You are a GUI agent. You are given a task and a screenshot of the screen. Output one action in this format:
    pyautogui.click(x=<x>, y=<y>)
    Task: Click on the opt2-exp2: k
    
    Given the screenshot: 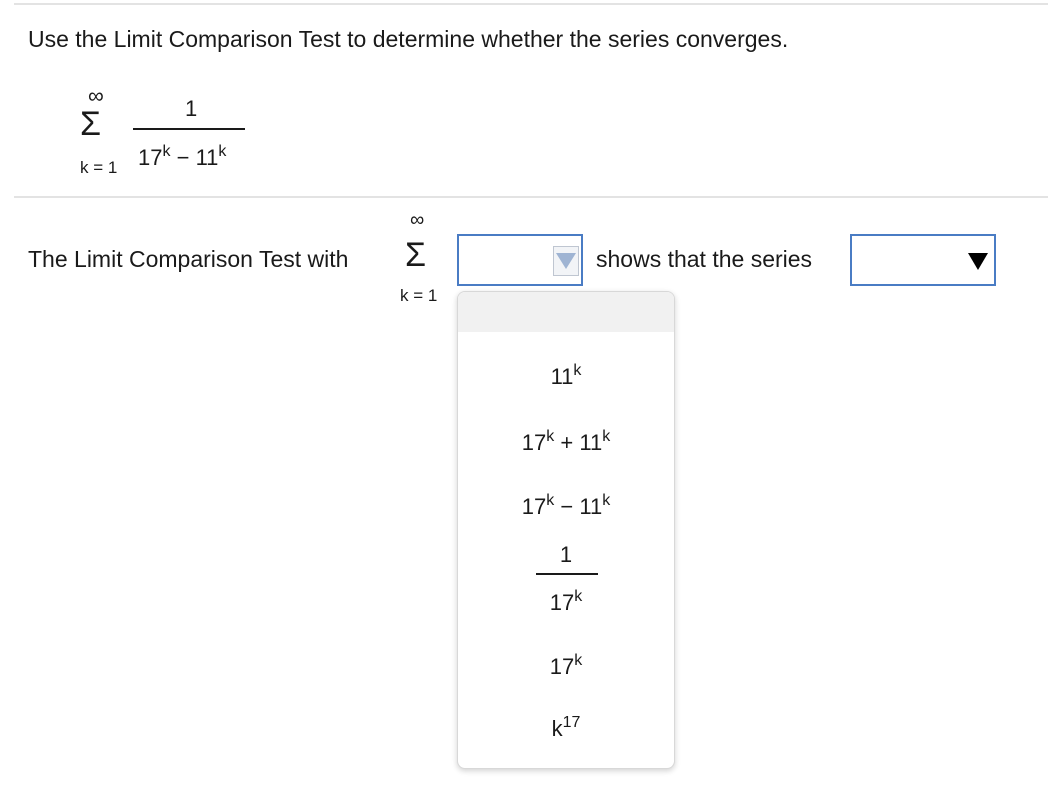 What is the action you would take?
    pyautogui.click(x=606, y=436)
    